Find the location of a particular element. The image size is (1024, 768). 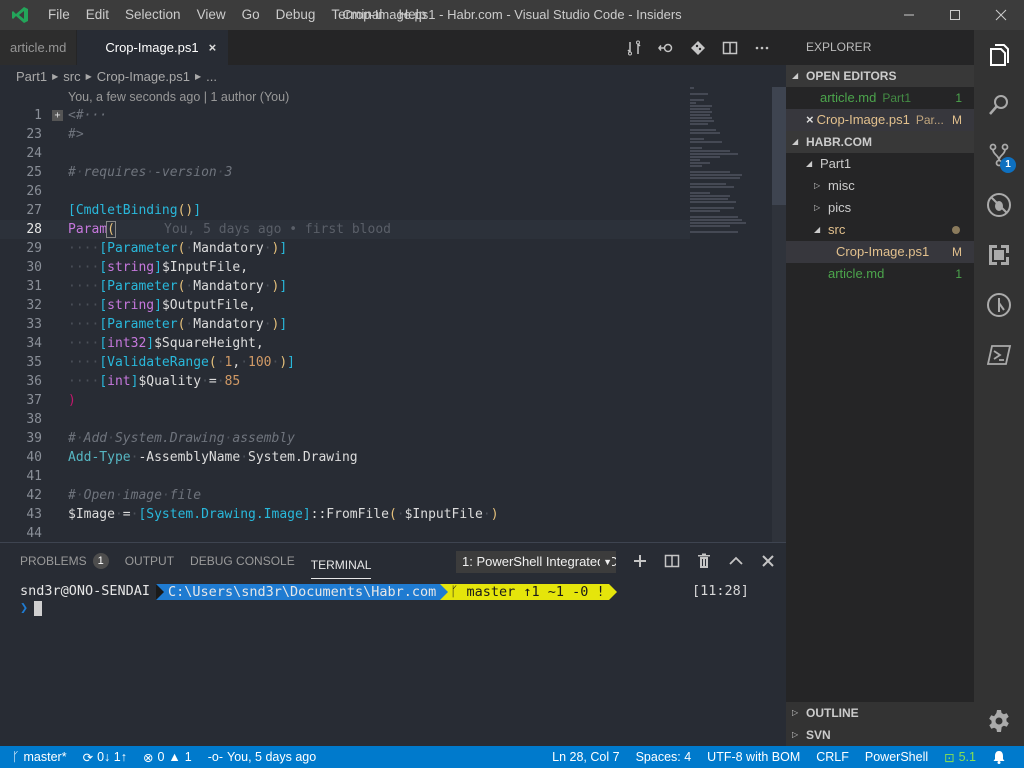

minimize-button is located at coordinates (909, 15).